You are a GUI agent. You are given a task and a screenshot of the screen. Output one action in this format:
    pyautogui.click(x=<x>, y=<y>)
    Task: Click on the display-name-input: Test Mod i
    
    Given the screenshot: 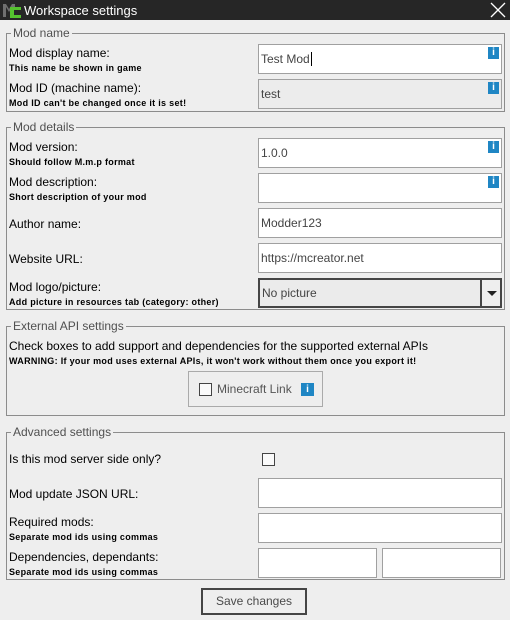 What is the action you would take?
    pyautogui.click(x=380, y=59)
    